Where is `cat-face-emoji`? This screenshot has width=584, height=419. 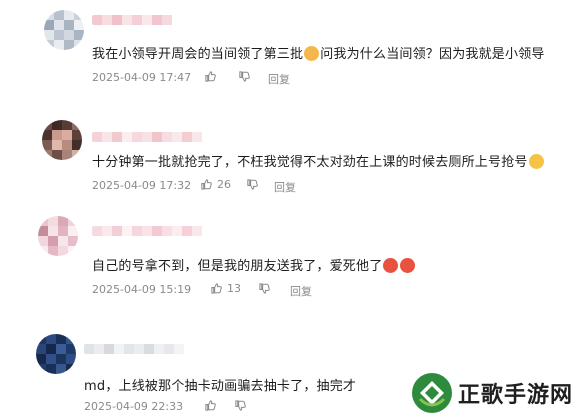
cat-face-emoji is located at coordinates (312, 53).